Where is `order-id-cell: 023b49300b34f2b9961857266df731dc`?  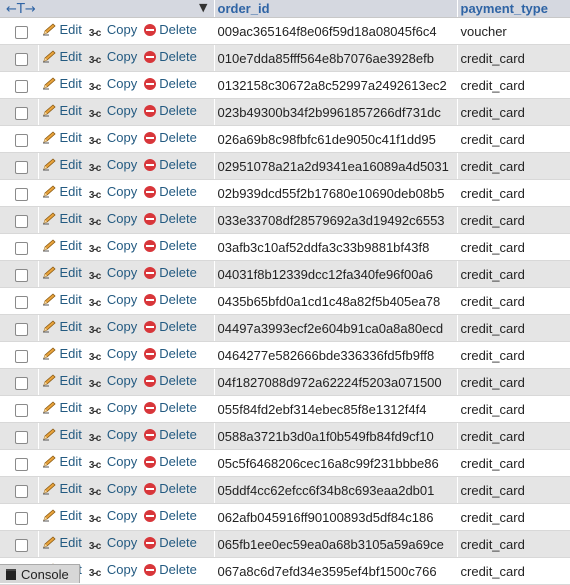 order-id-cell: 023b49300b34f2b9961857266df731dc is located at coordinates (336, 112).